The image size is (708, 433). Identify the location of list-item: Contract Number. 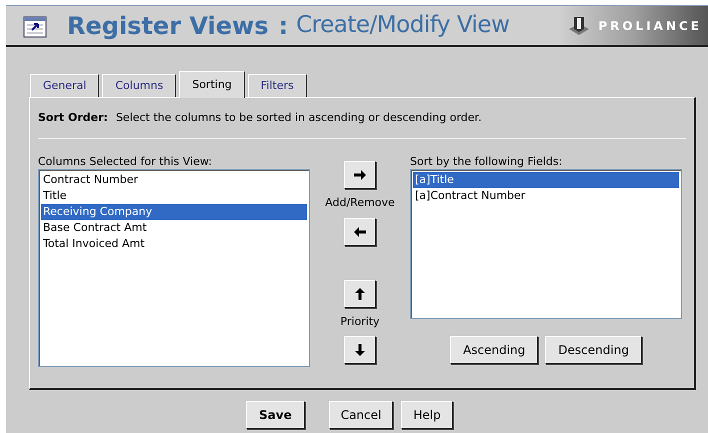
(174, 180).